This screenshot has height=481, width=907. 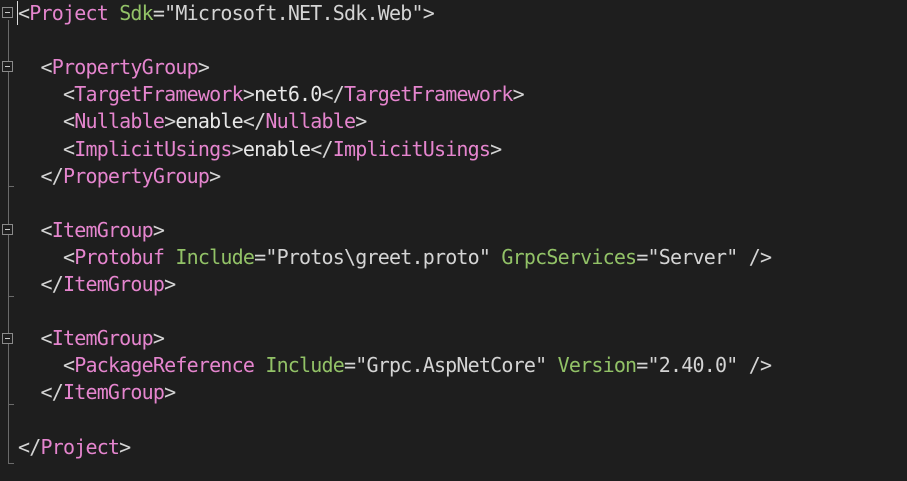 I want to click on code-line: </Project>, so click(x=74, y=447).